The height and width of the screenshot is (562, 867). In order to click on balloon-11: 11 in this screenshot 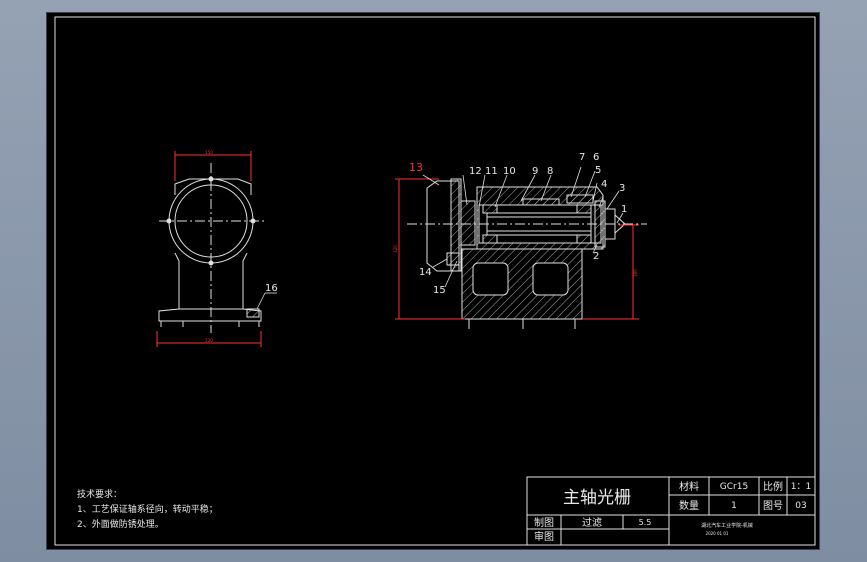, I will do `click(491, 171)`.